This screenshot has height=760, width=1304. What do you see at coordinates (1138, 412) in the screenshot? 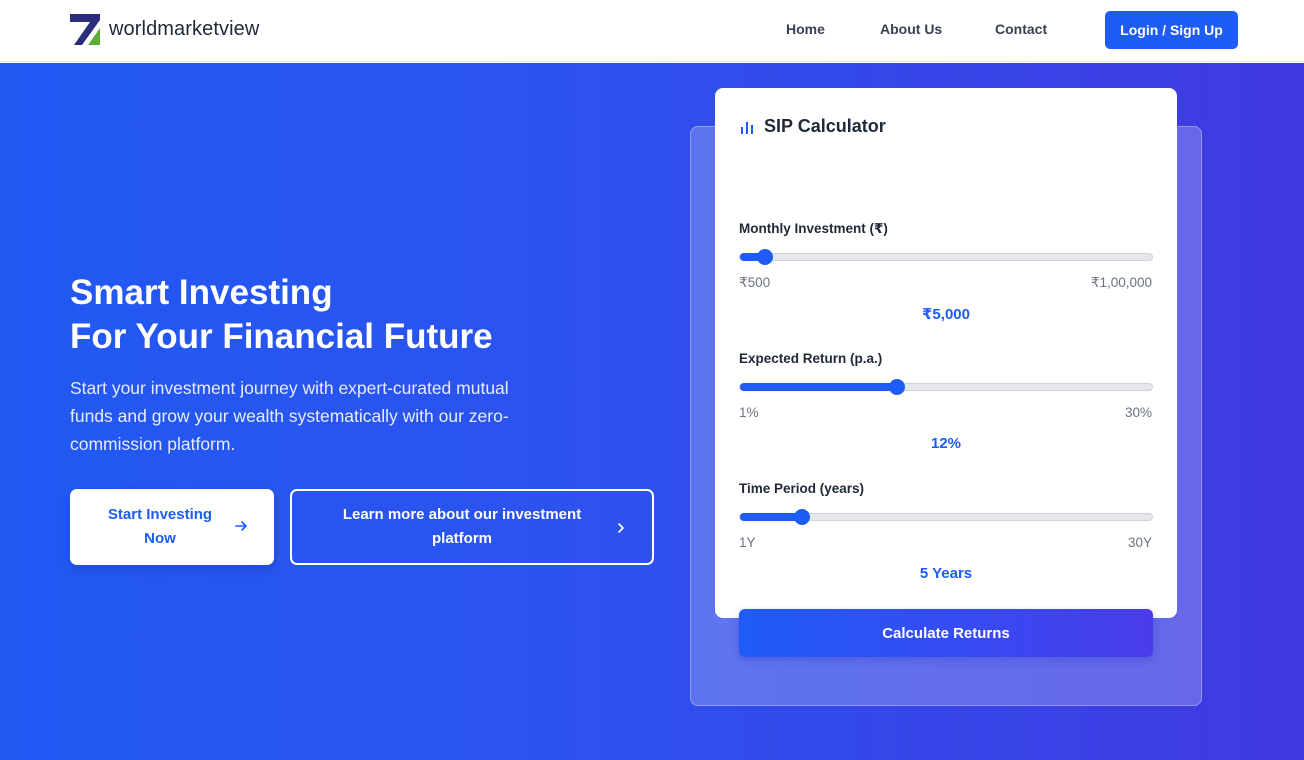
I see `expected-return-max: 30%` at bounding box center [1138, 412].